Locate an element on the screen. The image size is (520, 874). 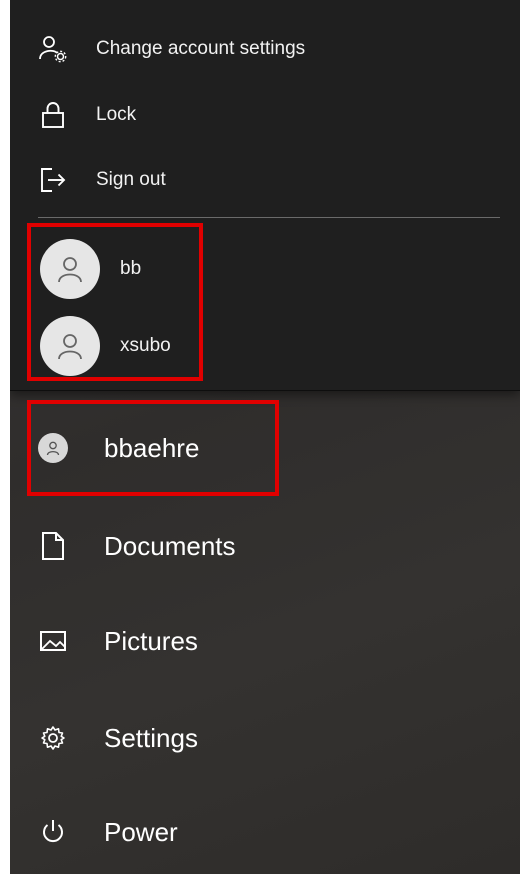
account-item-bb: bb is located at coordinates (90, 269).